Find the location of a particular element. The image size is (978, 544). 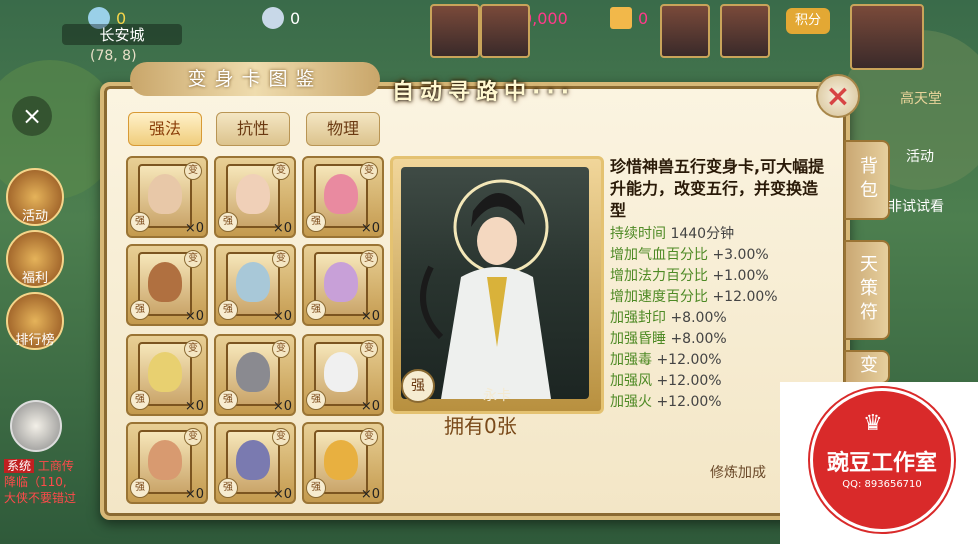

tab-label: 抗性 is located at coordinates (252, 128).